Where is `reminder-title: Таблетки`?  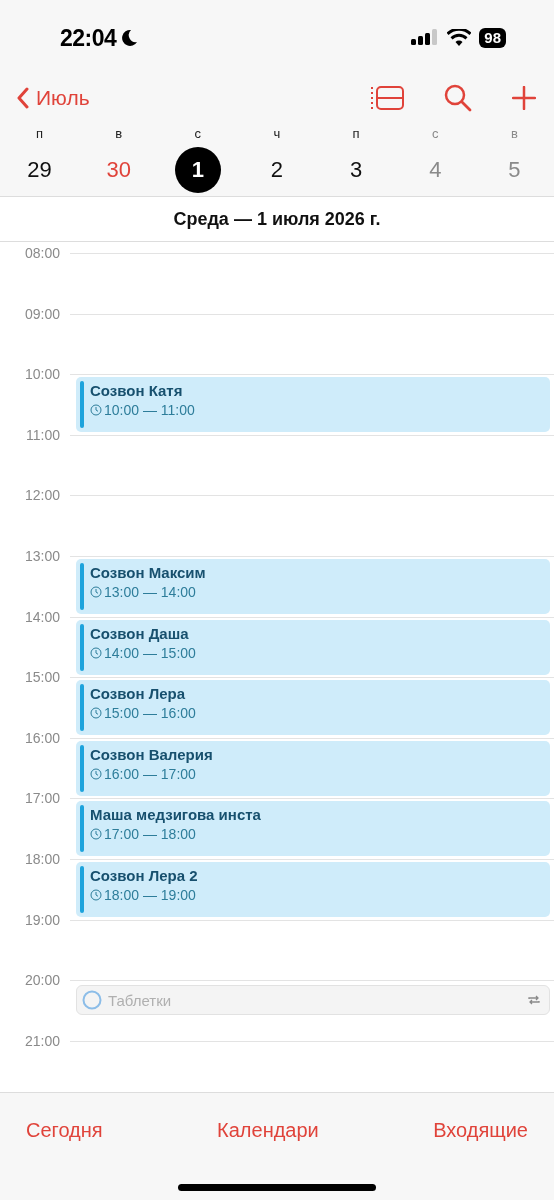 reminder-title: Таблетки is located at coordinates (140, 1000).